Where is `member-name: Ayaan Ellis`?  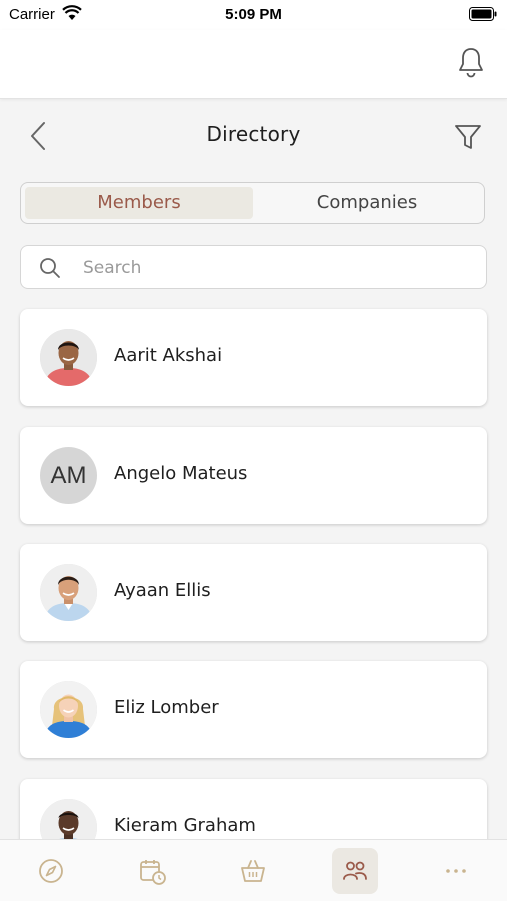
member-name: Ayaan Ellis is located at coordinates (162, 590).